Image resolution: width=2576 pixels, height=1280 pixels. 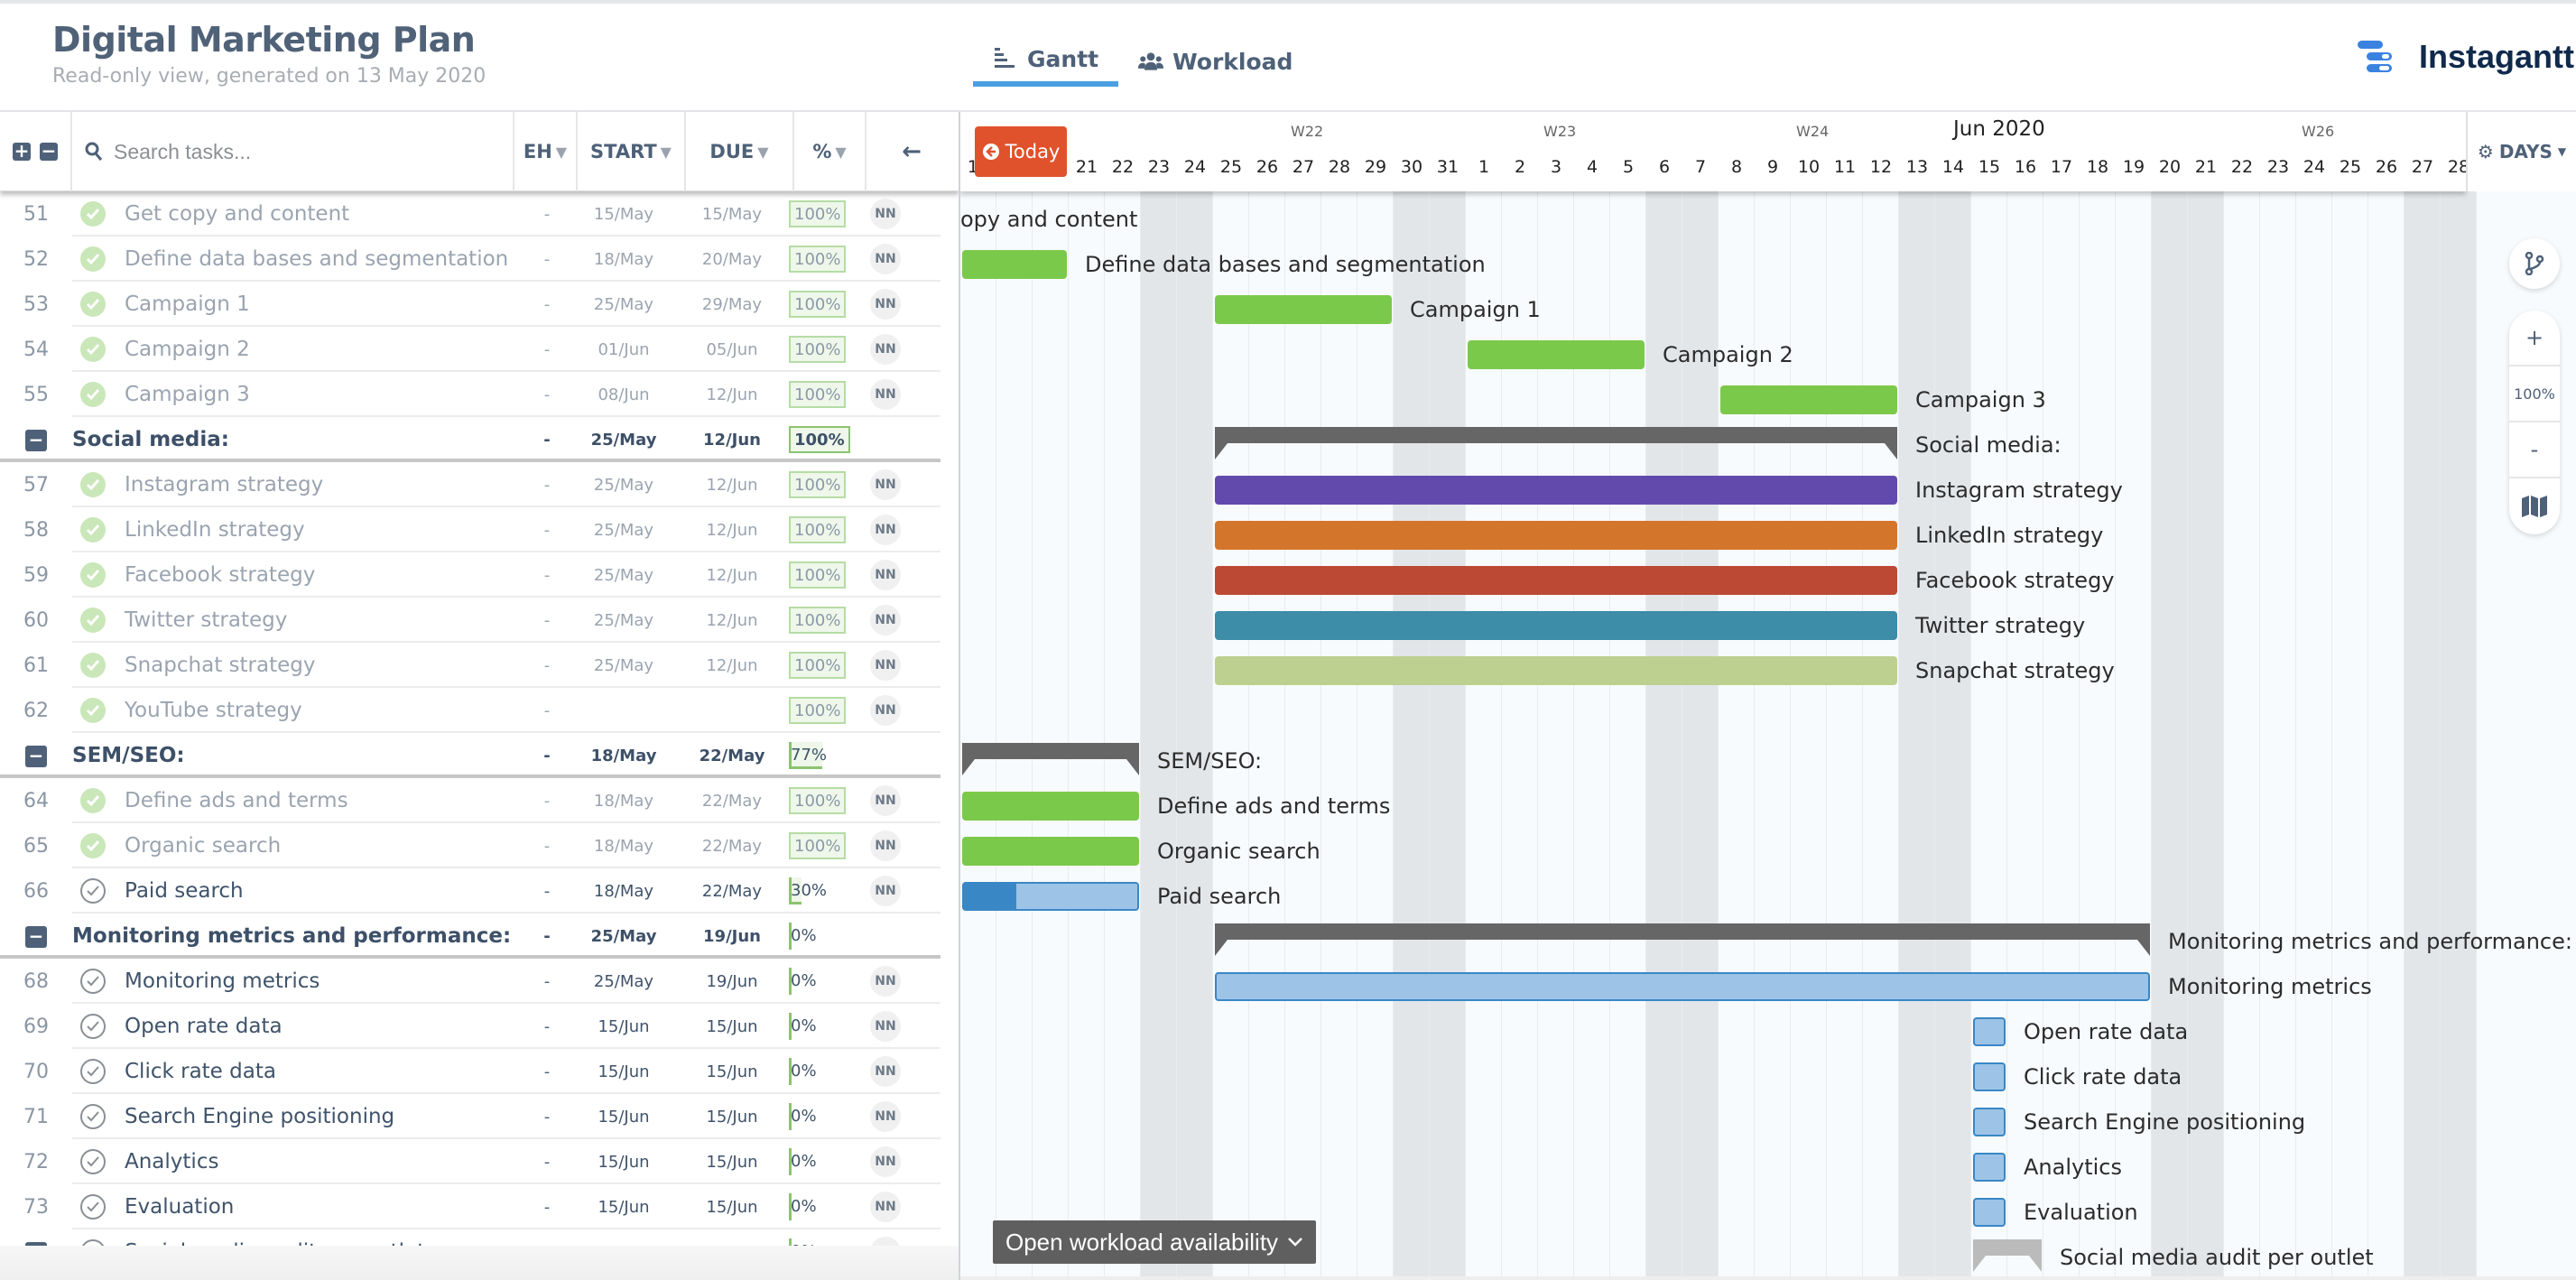 What do you see at coordinates (623, 215) in the screenshot?
I see `start-date: 15/May` at bounding box center [623, 215].